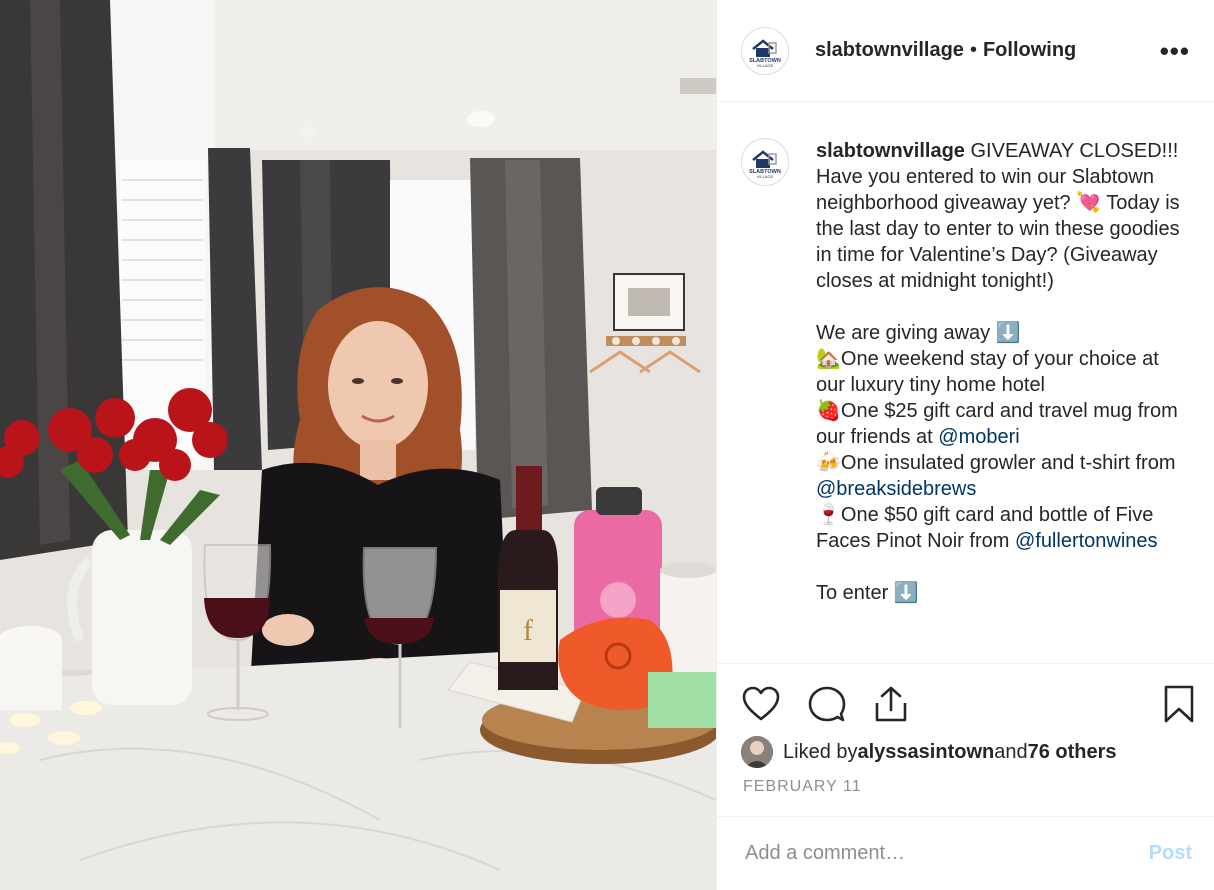  I want to click on likes-middle: and, so click(1011, 751).